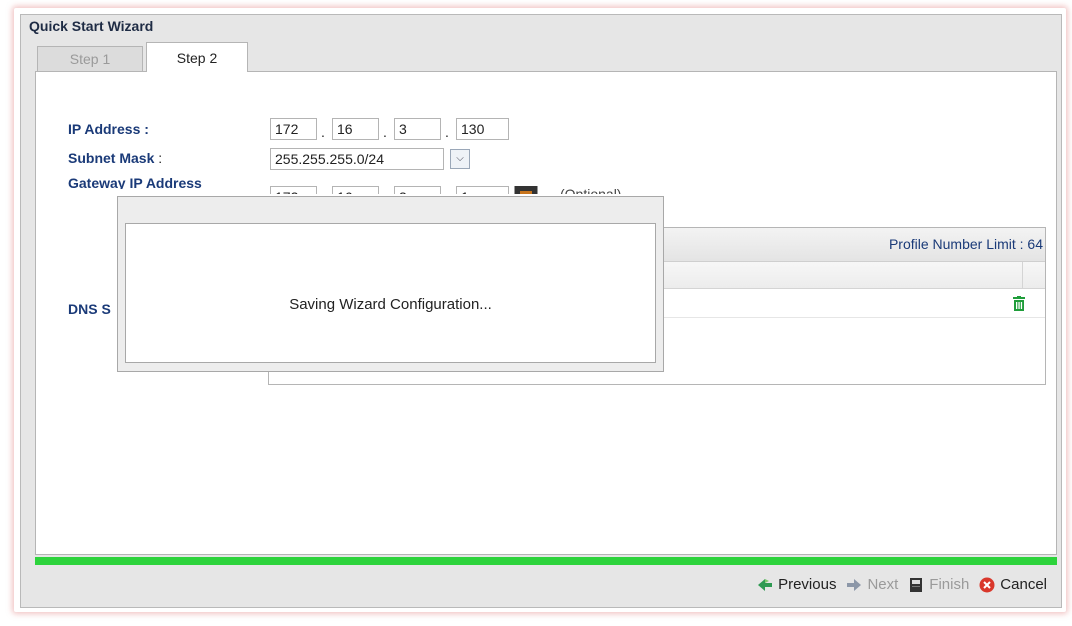  I want to click on previous-button: Previous, so click(796, 584).